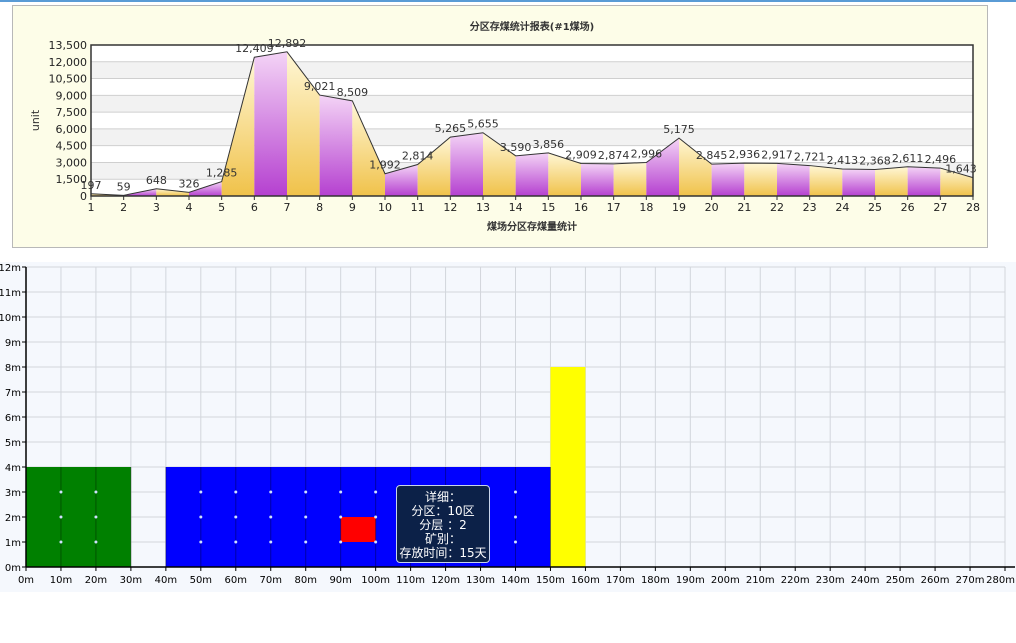  Describe the element at coordinates (26, 580) in the screenshot. I see `chart2-x-tick-label: 0m` at that location.